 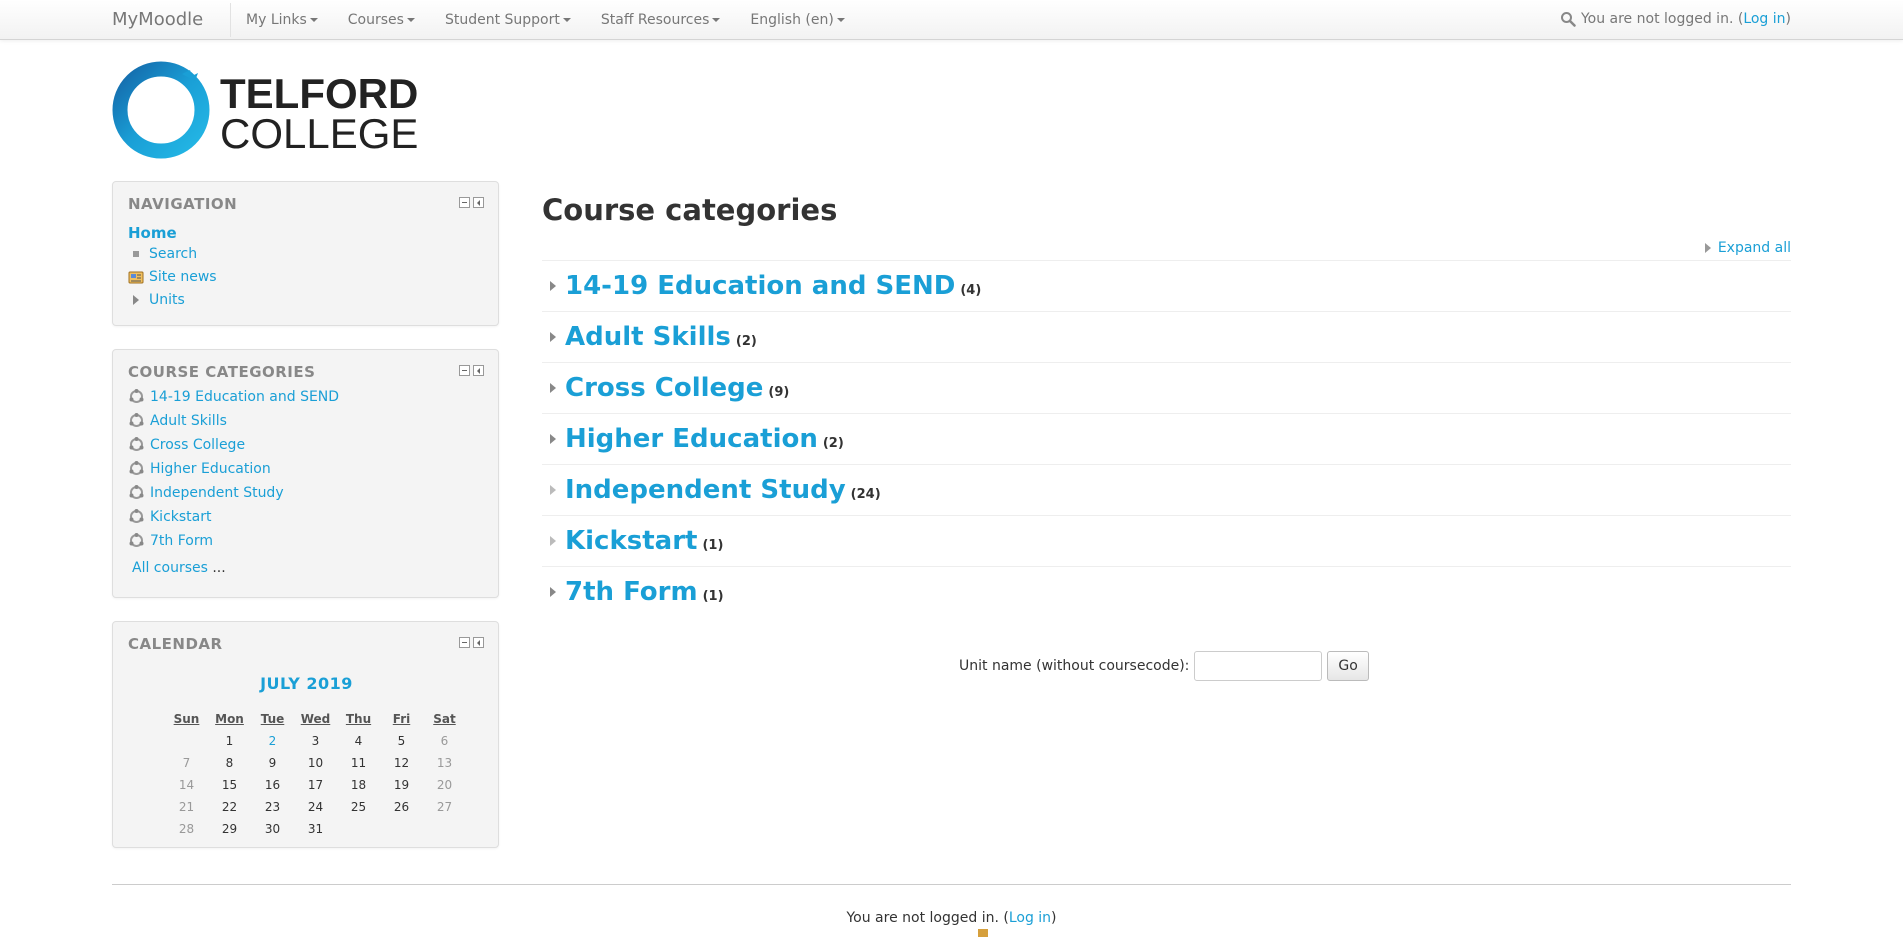 I want to click on menu-courses: Courses, so click(x=381, y=20).